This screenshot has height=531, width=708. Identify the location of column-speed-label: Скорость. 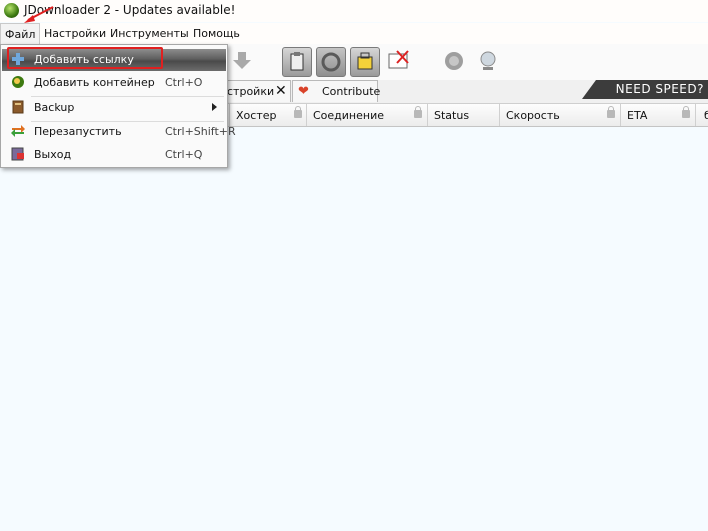
(533, 115).